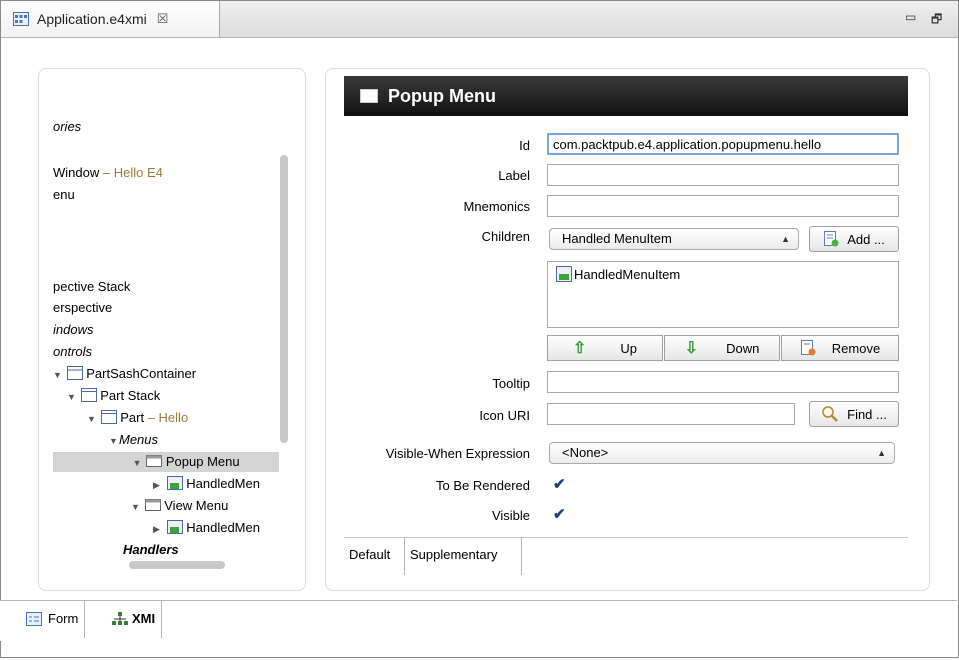  What do you see at coordinates (67, 127) in the screenshot?
I see `tree-item: ories` at bounding box center [67, 127].